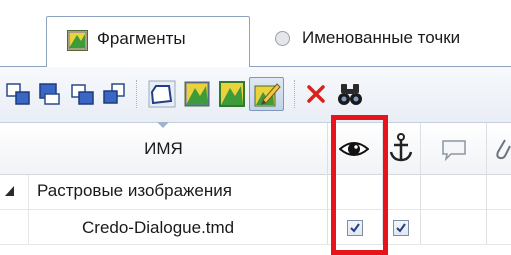 This screenshot has height=255, width=511. Describe the element at coordinates (82, 94) in the screenshot. I see `align-forward-icon` at that location.